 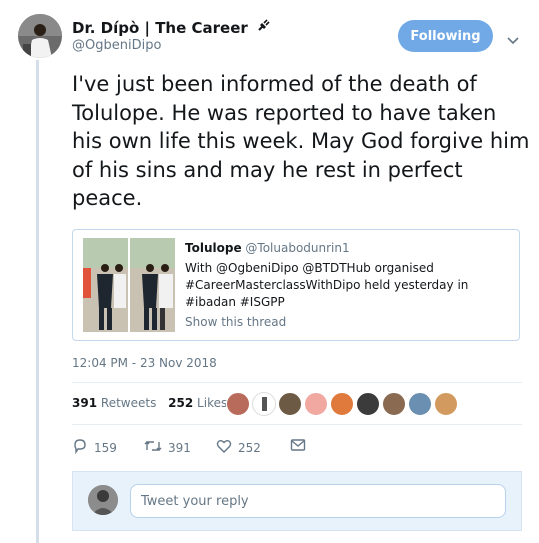 What do you see at coordinates (116, 45) in the screenshot?
I see `author-handle: @OgbeniDipo` at bounding box center [116, 45].